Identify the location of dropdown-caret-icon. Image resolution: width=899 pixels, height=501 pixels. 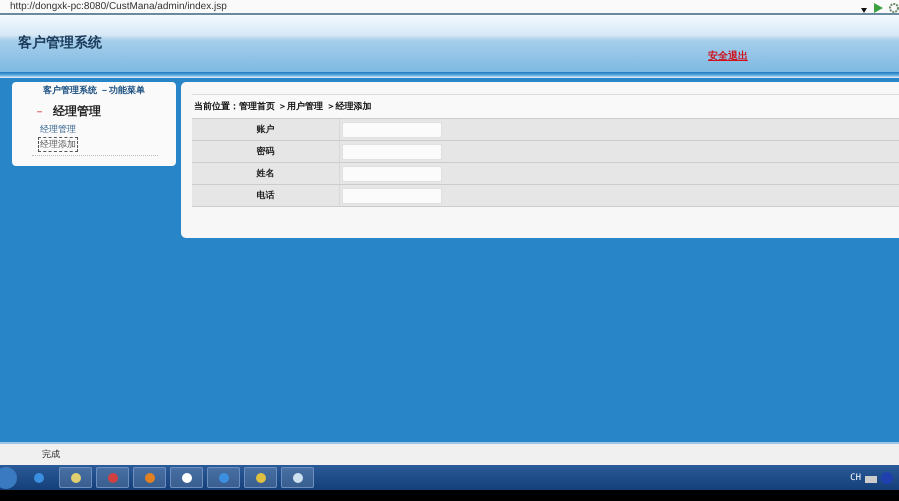
(864, 10).